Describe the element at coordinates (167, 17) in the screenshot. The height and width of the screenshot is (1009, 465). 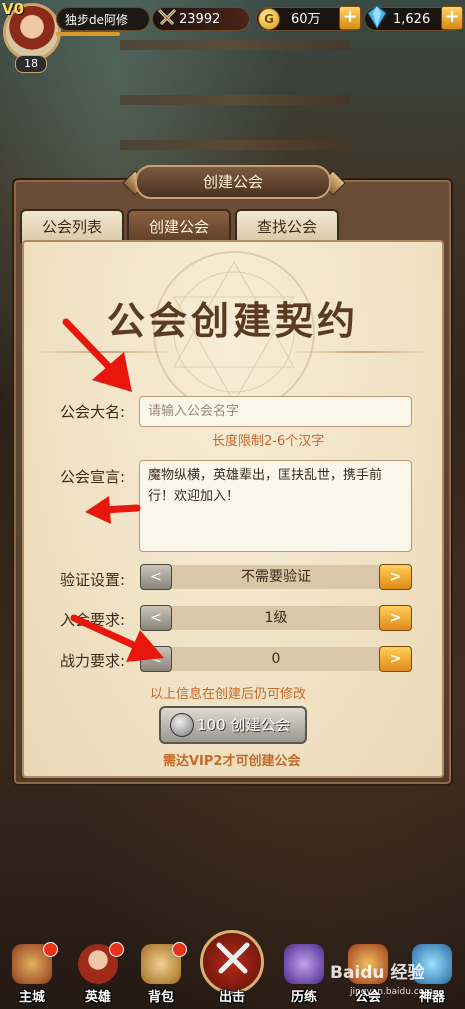
I see `crossed-swords-icon` at that location.